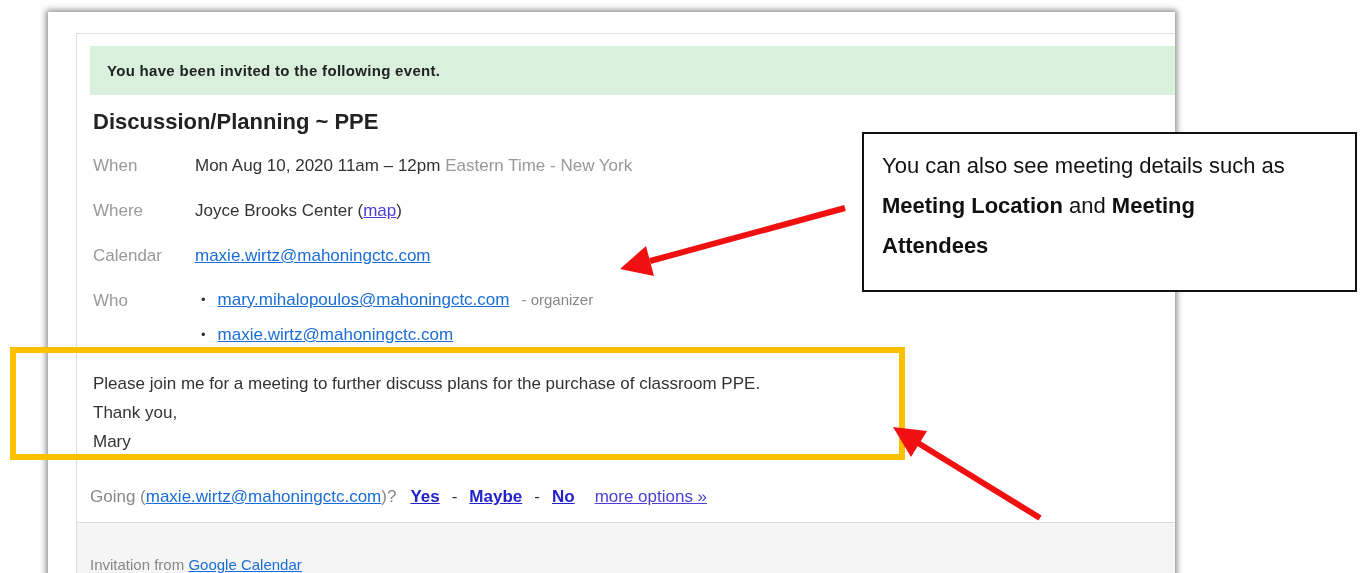  Describe the element at coordinates (245, 564) in the screenshot. I see `google-calendar-link: Google Calendar` at that location.